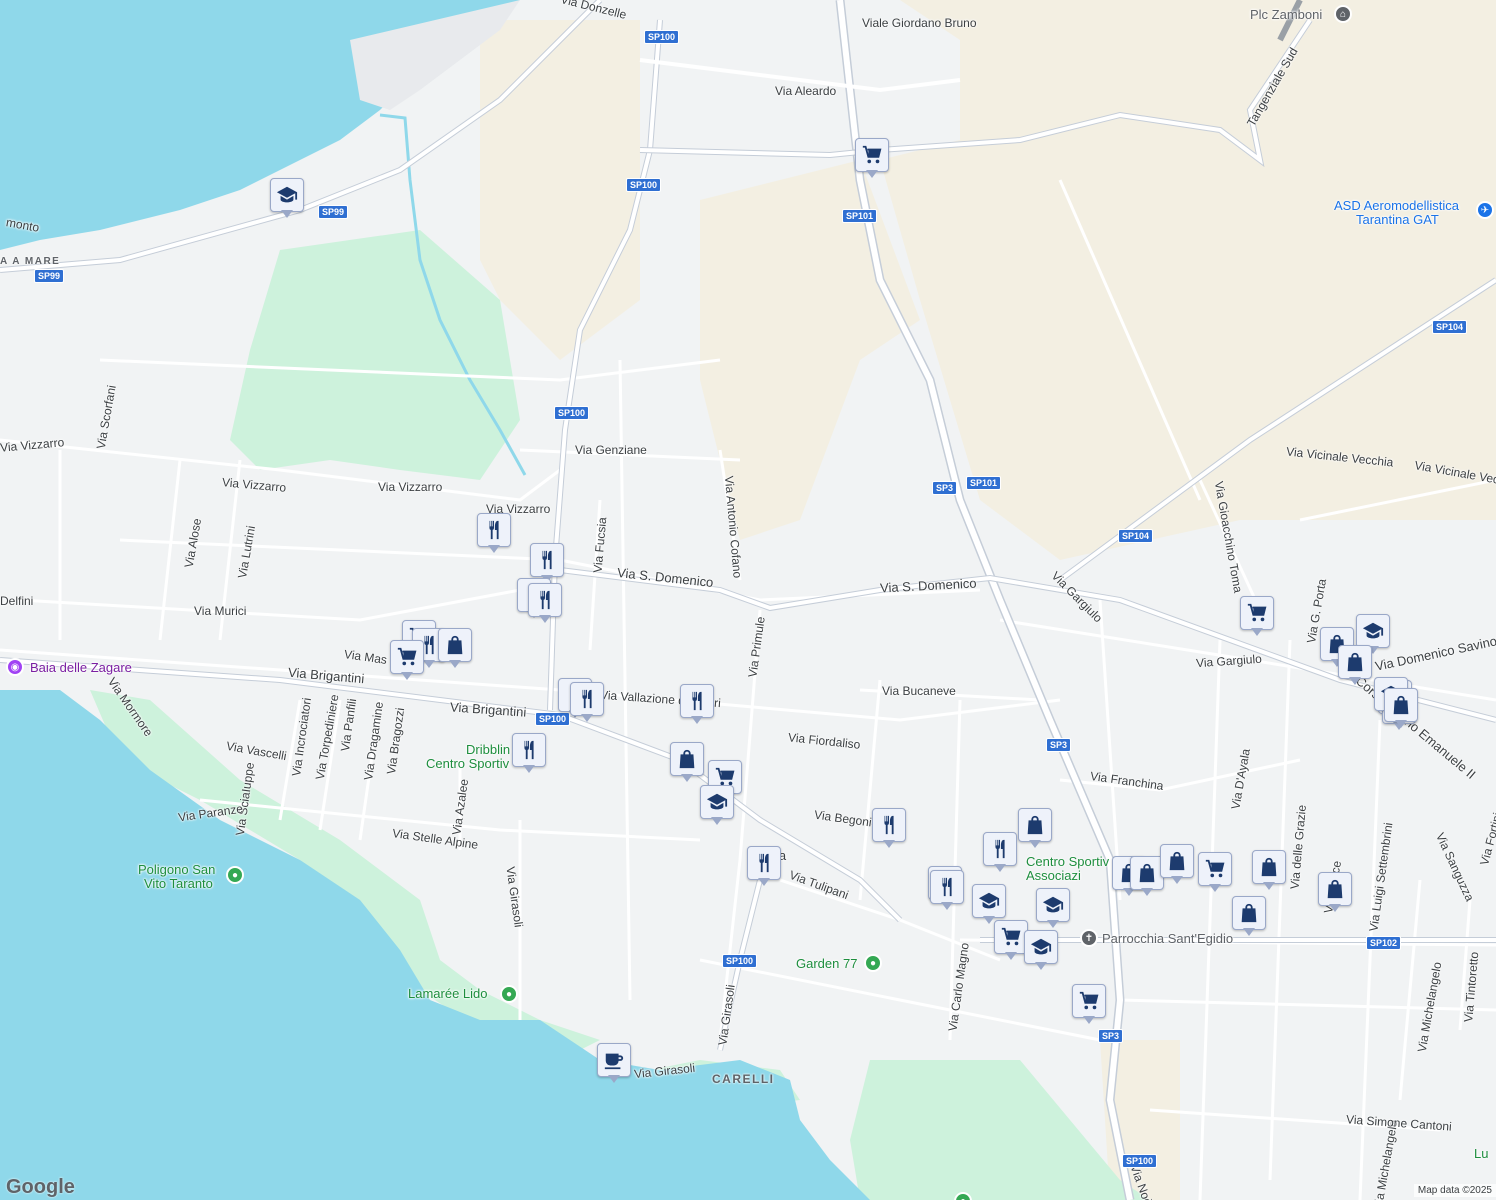 The height and width of the screenshot is (1200, 1496). What do you see at coordinates (17, 601) in the screenshot?
I see `street-label: Delfini` at bounding box center [17, 601].